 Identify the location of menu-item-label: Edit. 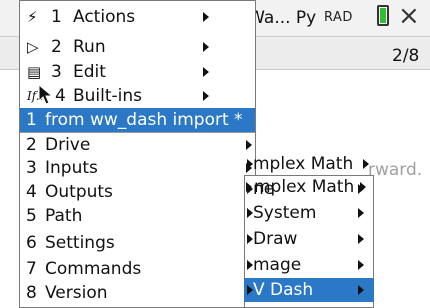
(89, 72).